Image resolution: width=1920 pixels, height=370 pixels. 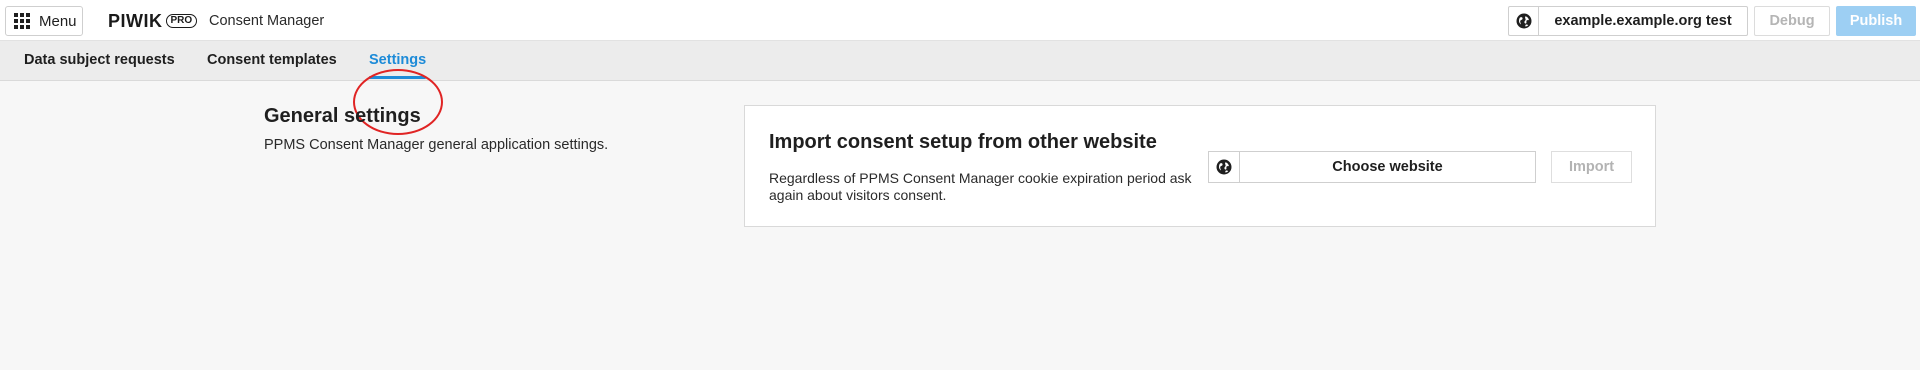 What do you see at coordinates (963, 142) in the screenshot?
I see `import-card-title: Import consent setup from other website` at bounding box center [963, 142].